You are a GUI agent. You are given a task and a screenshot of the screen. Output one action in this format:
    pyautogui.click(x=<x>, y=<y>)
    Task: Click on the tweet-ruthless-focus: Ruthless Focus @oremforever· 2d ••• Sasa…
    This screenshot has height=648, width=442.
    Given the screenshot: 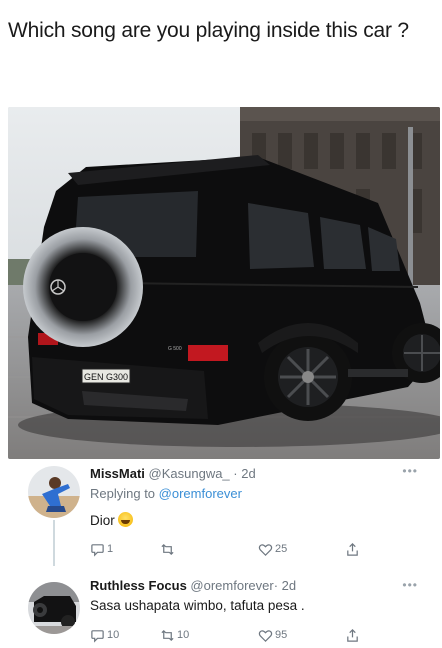 What is the action you would take?
    pyautogui.click(x=221, y=607)
    